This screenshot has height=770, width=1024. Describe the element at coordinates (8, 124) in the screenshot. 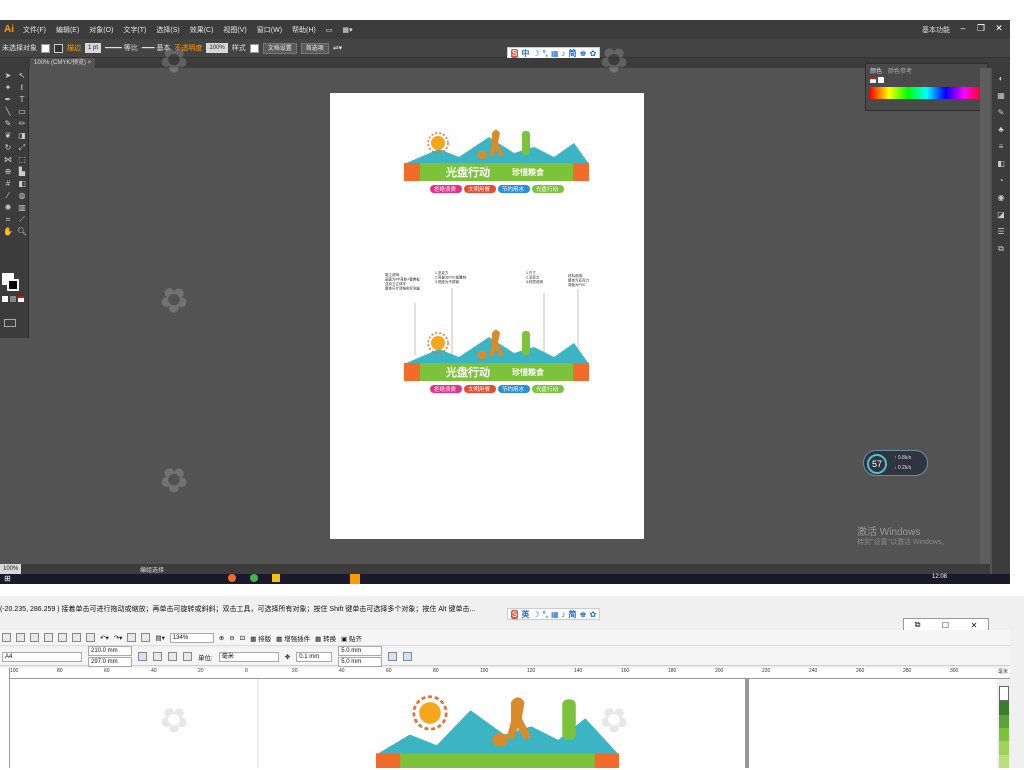

I see `paintbrush-icon: ✎` at that location.